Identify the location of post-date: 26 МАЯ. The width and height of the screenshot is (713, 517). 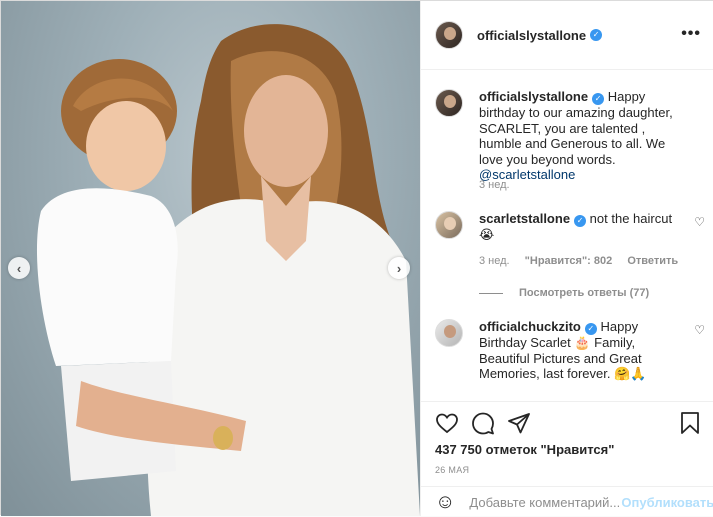
(452, 470).